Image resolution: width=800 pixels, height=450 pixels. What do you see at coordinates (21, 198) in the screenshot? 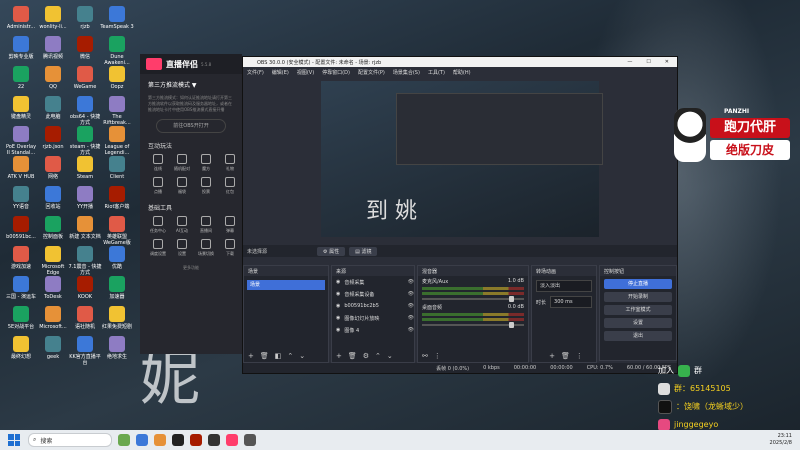
I see `desktop-icon: YY语音` at bounding box center [21, 198].